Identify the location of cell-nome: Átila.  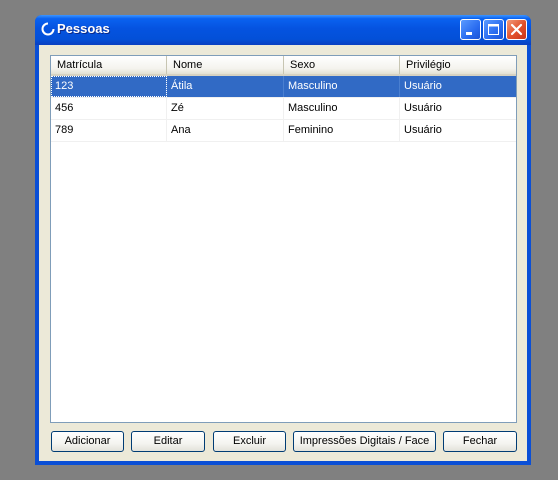
(225, 86).